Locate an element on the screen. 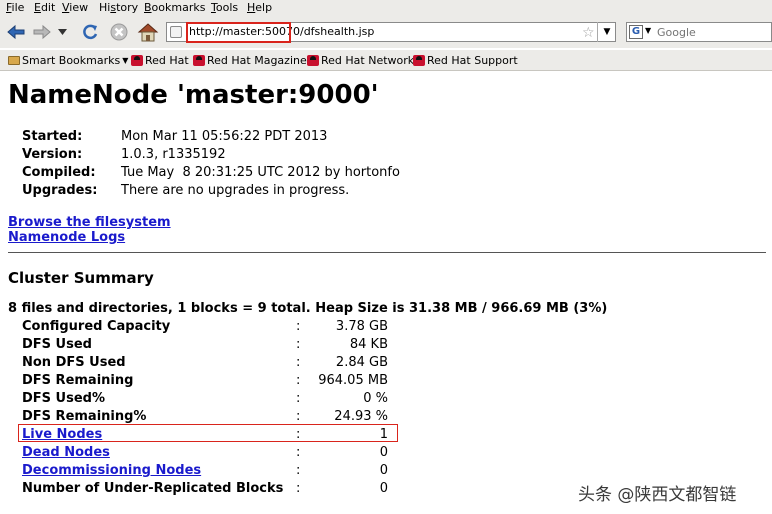  folder-icon is located at coordinates (14, 60).